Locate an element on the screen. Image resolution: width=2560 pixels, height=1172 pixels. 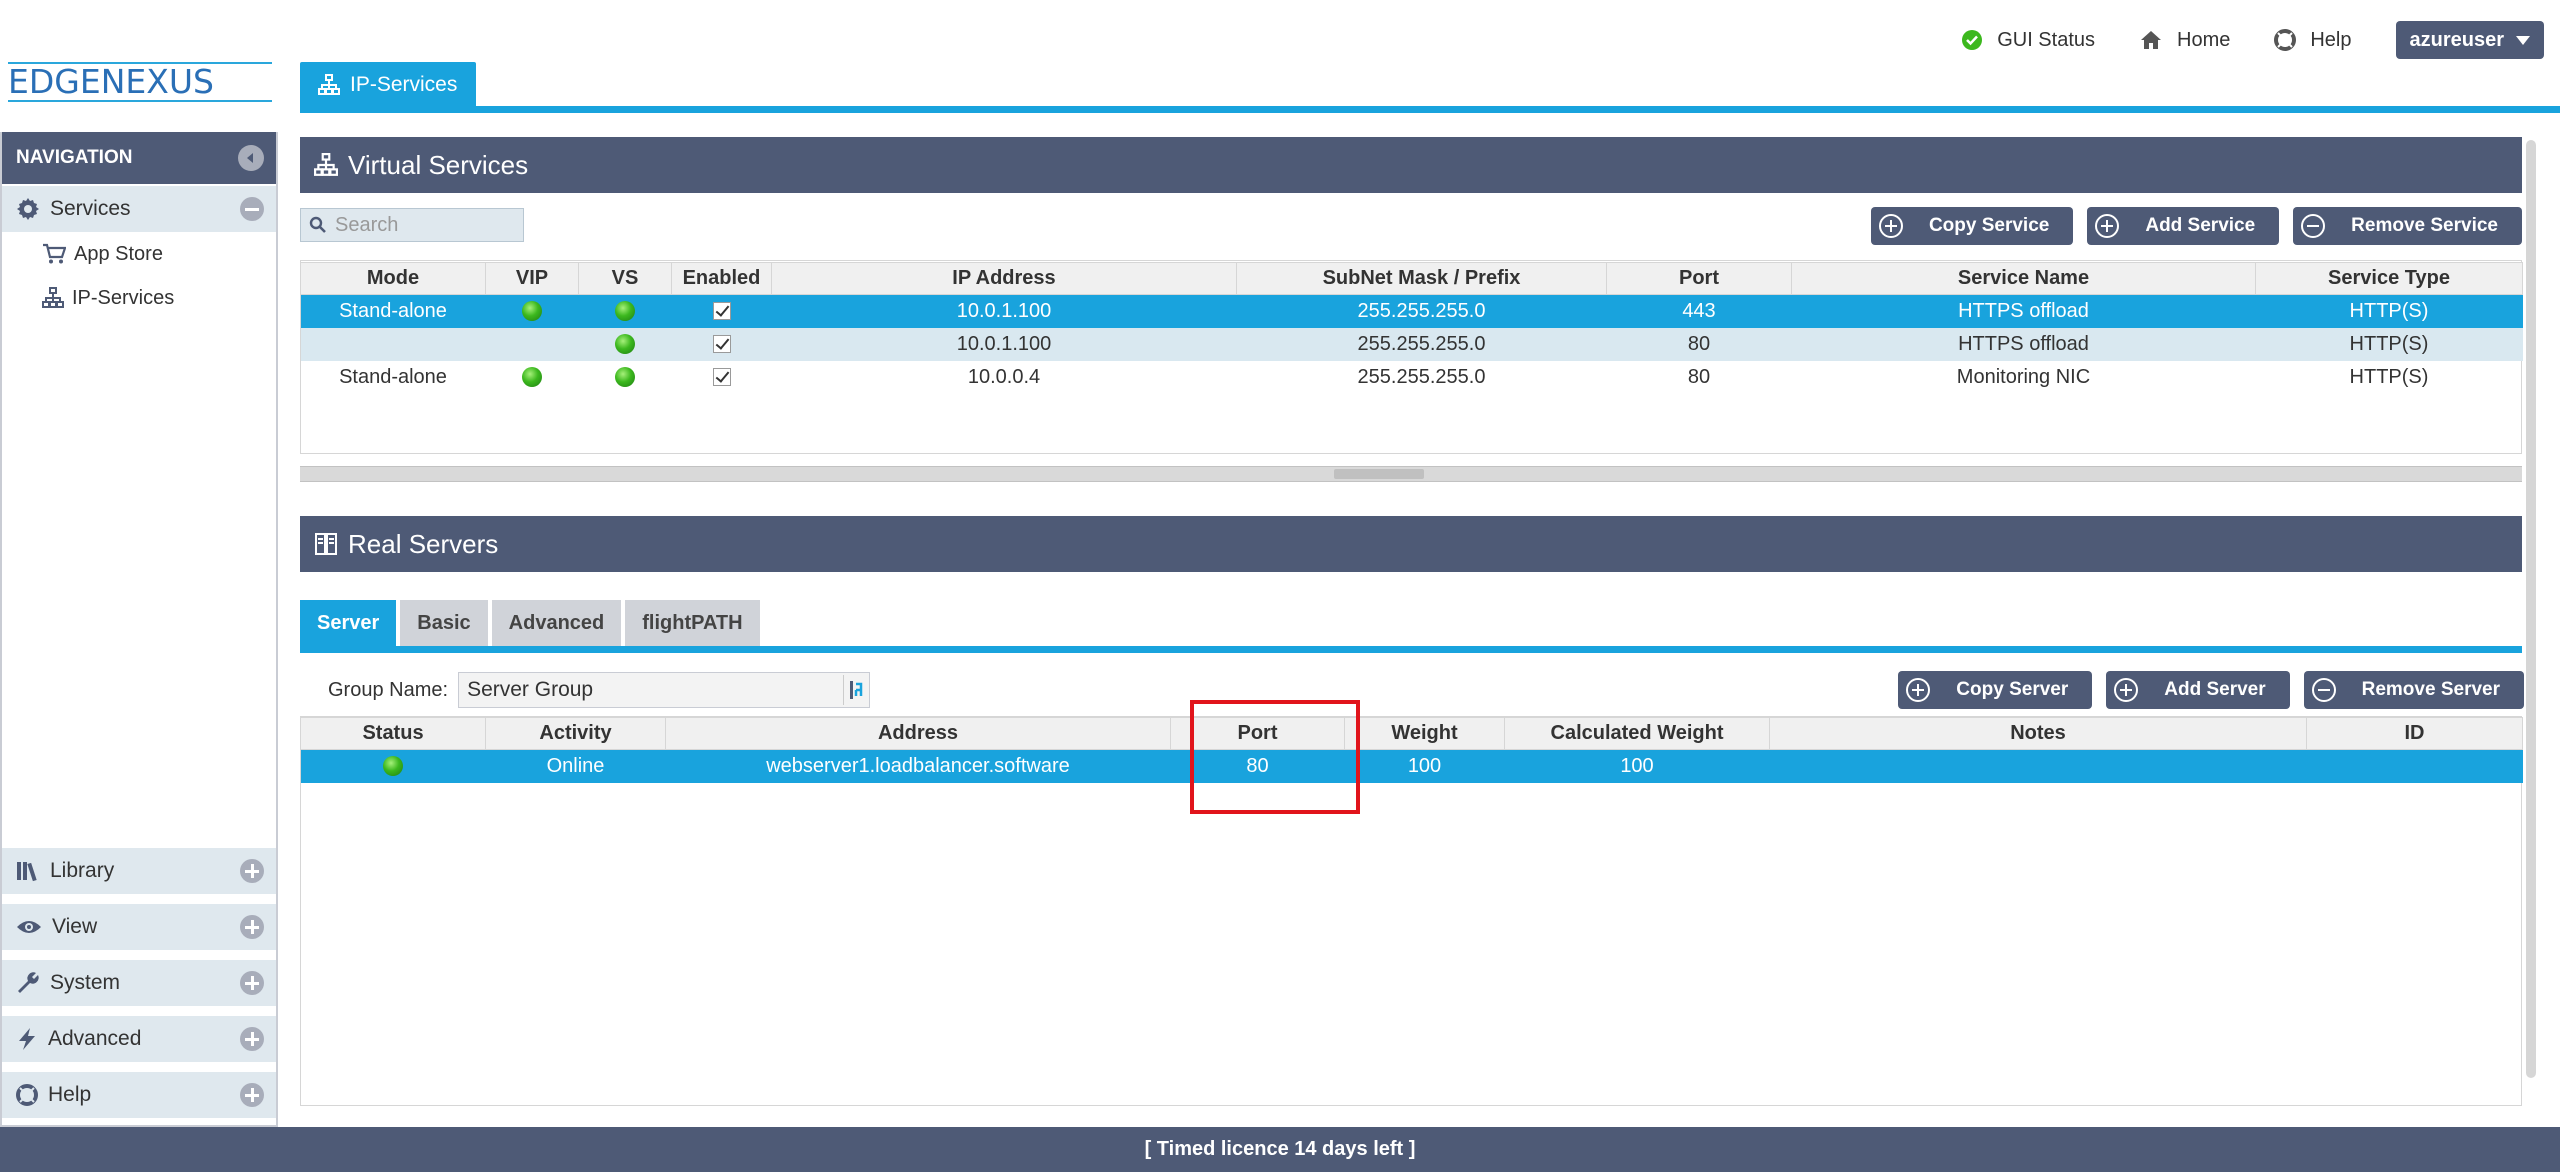
column-header-ip-address: IP Address is located at coordinates (1004, 278).